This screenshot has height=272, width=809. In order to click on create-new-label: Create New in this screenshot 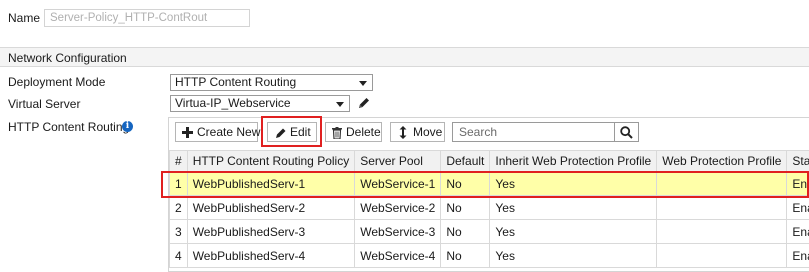, I will do `click(229, 132)`.